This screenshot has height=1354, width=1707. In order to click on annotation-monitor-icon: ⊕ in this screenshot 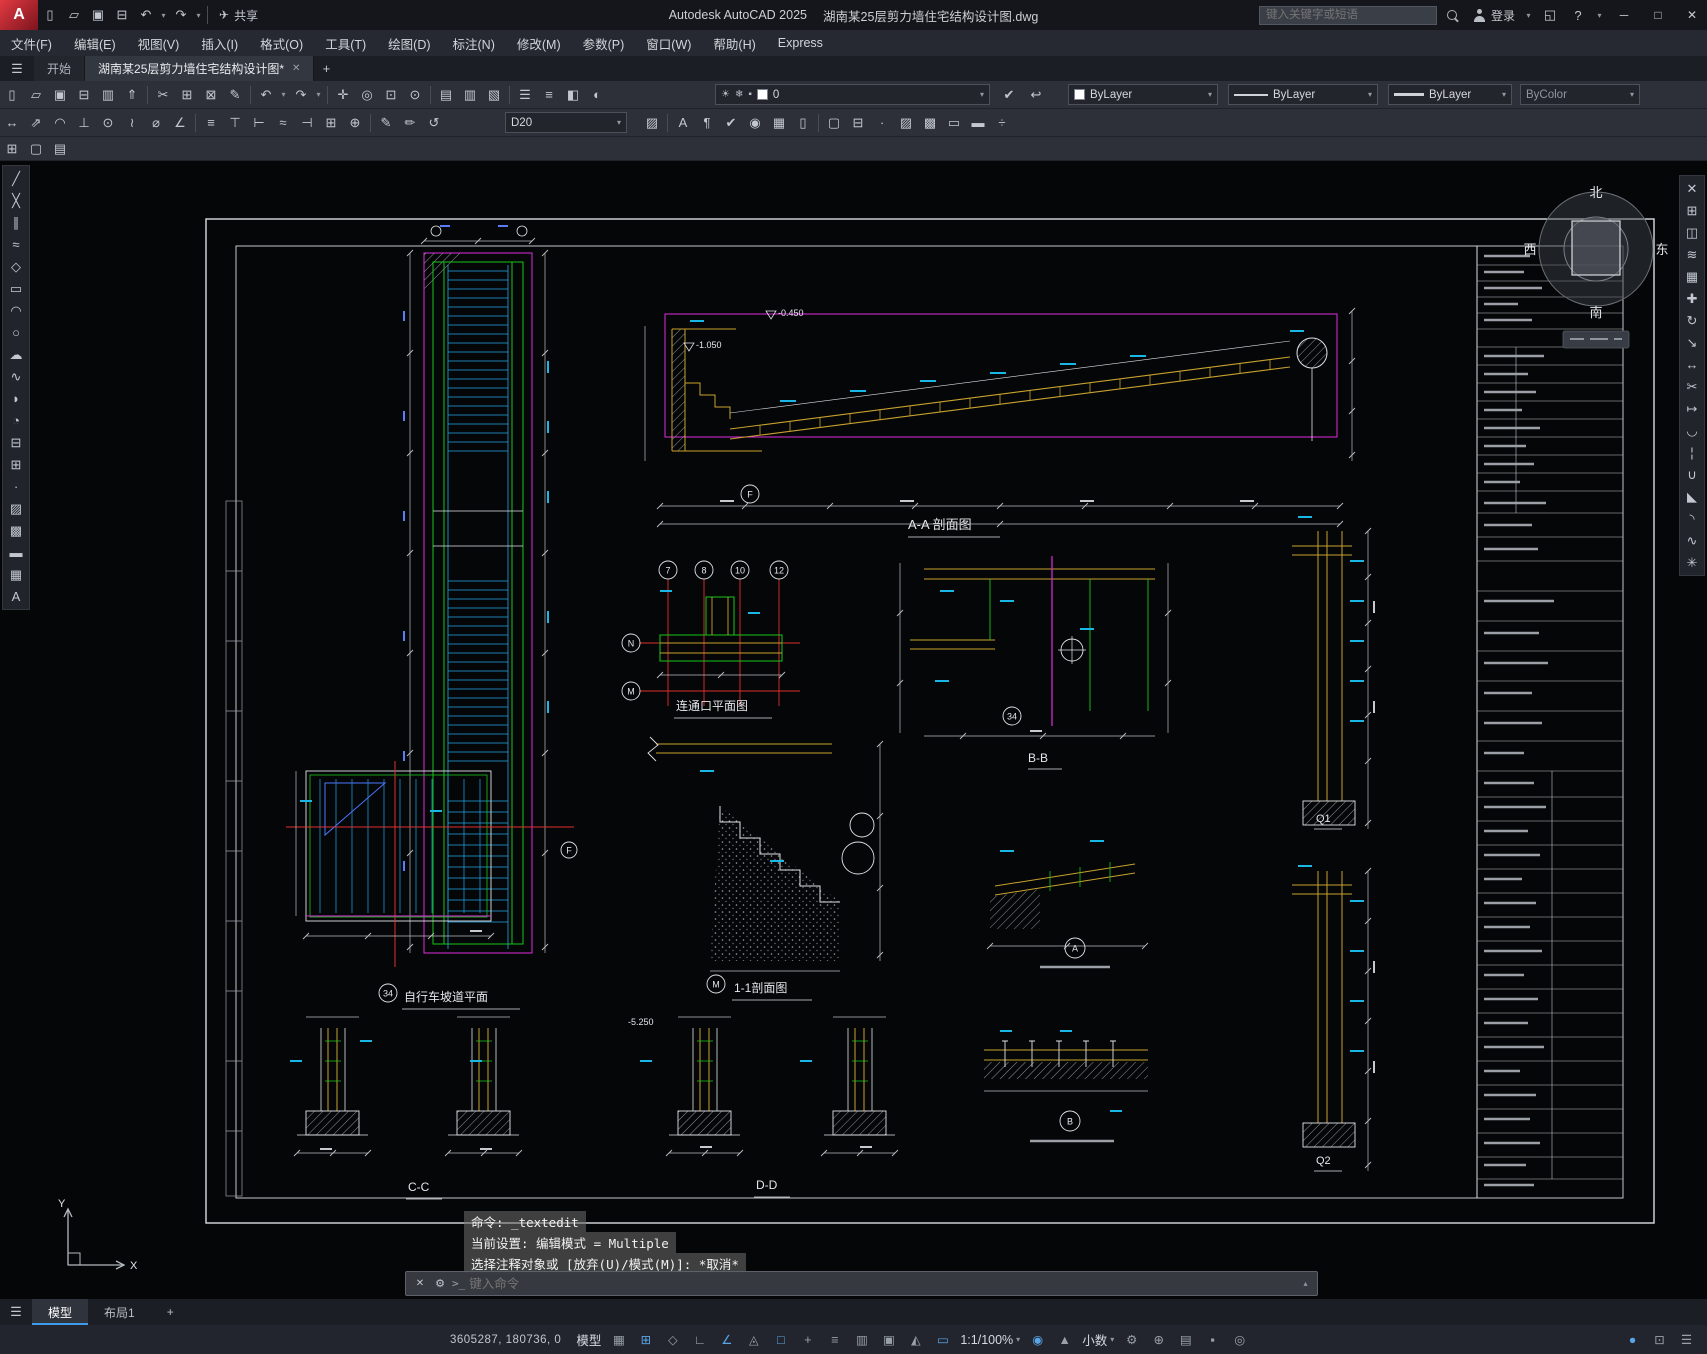, I will do `click(1158, 1340)`.